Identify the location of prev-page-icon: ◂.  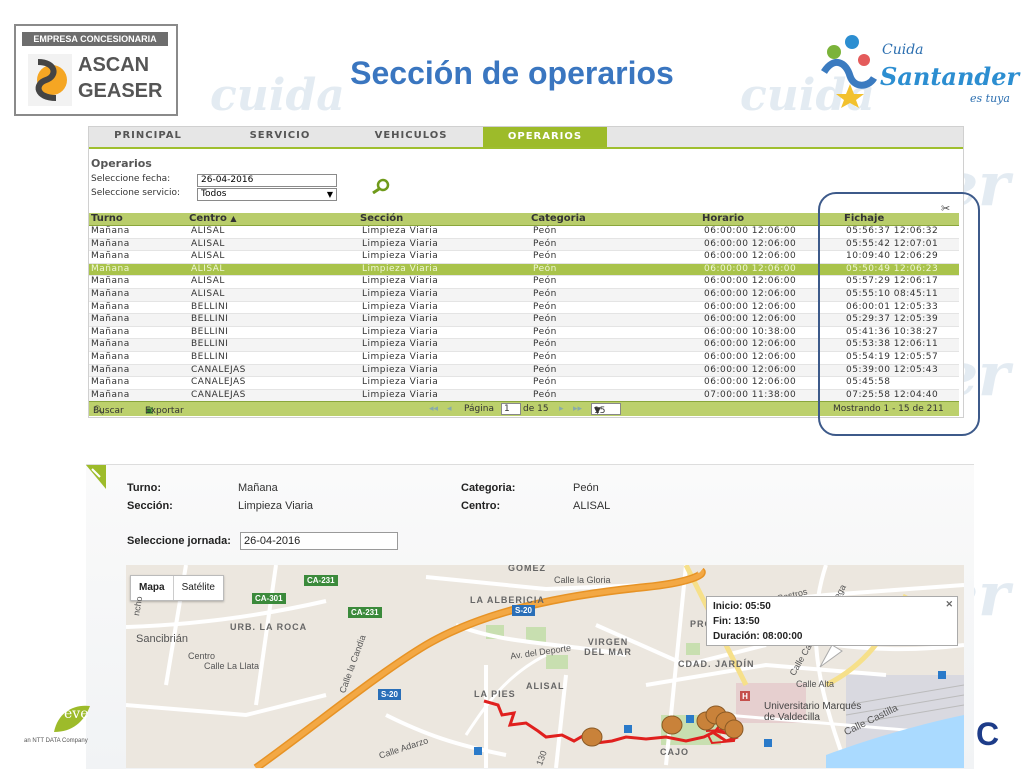
(449, 409).